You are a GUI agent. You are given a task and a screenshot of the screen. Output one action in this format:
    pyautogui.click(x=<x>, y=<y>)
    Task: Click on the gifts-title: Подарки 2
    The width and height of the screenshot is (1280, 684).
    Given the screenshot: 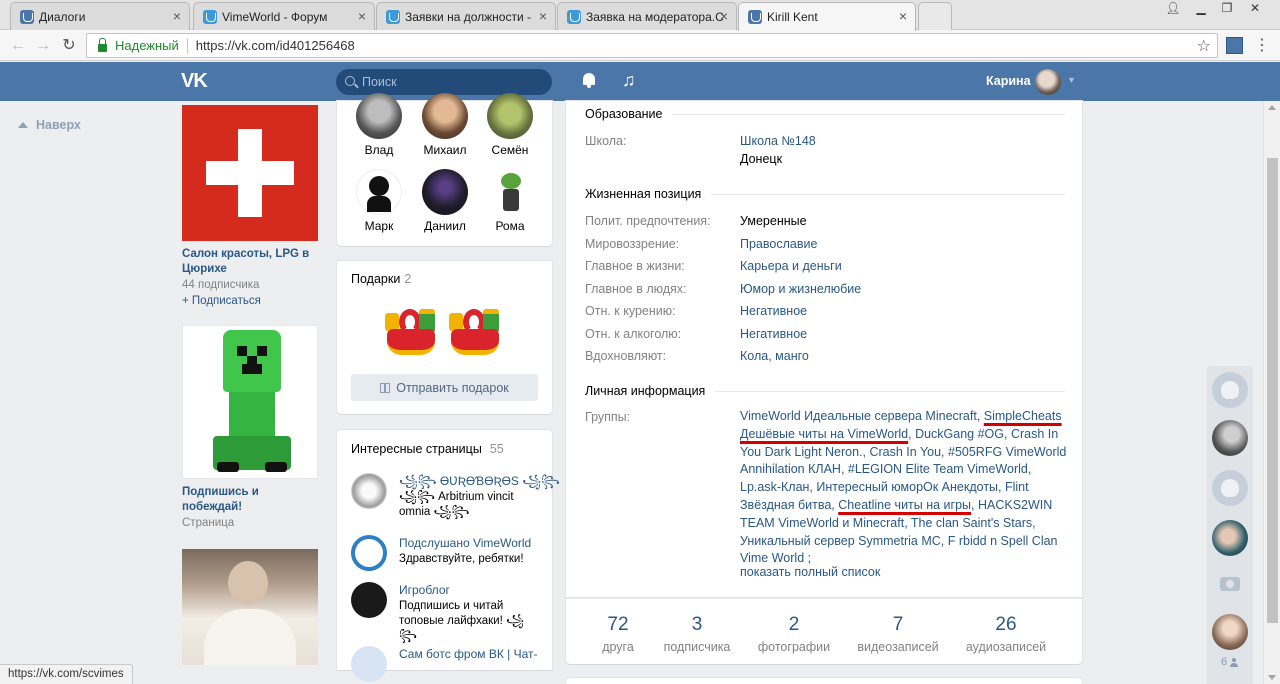 What is the action you would take?
    pyautogui.click(x=381, y=279)
    